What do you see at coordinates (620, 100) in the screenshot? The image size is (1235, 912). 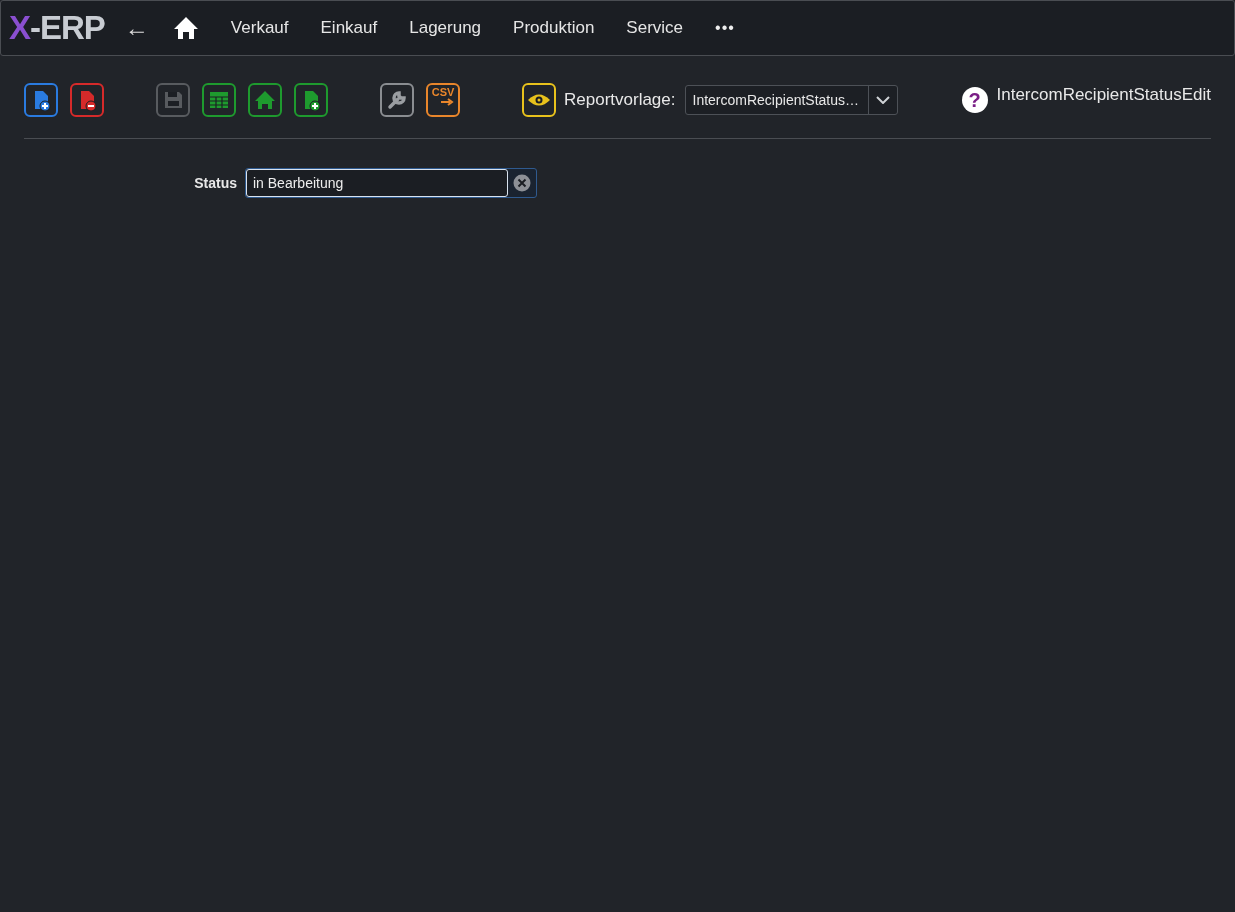 I see `report-label: Reportvorlage:` at bounding box center [620, 100].